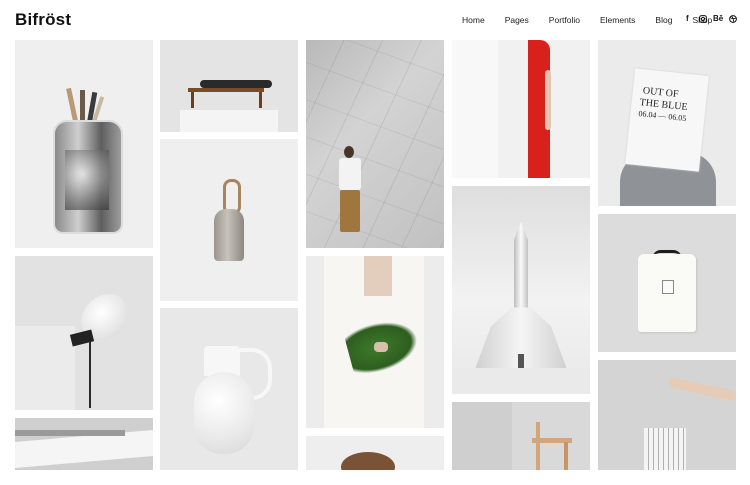  Describe the element at coordinates (70, 433) in the screenshot. I see `table-edge` at that location.